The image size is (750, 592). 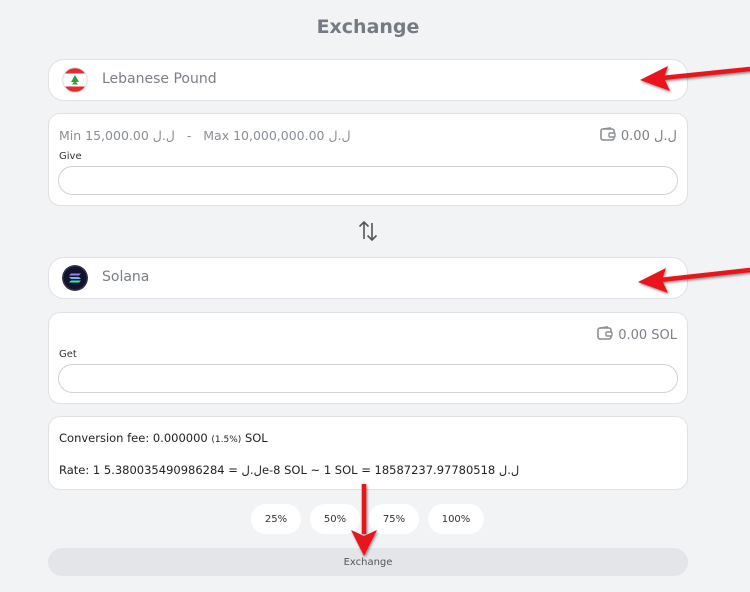 I want to click on percent-25-button: 25%, so click(x=276, y=519).